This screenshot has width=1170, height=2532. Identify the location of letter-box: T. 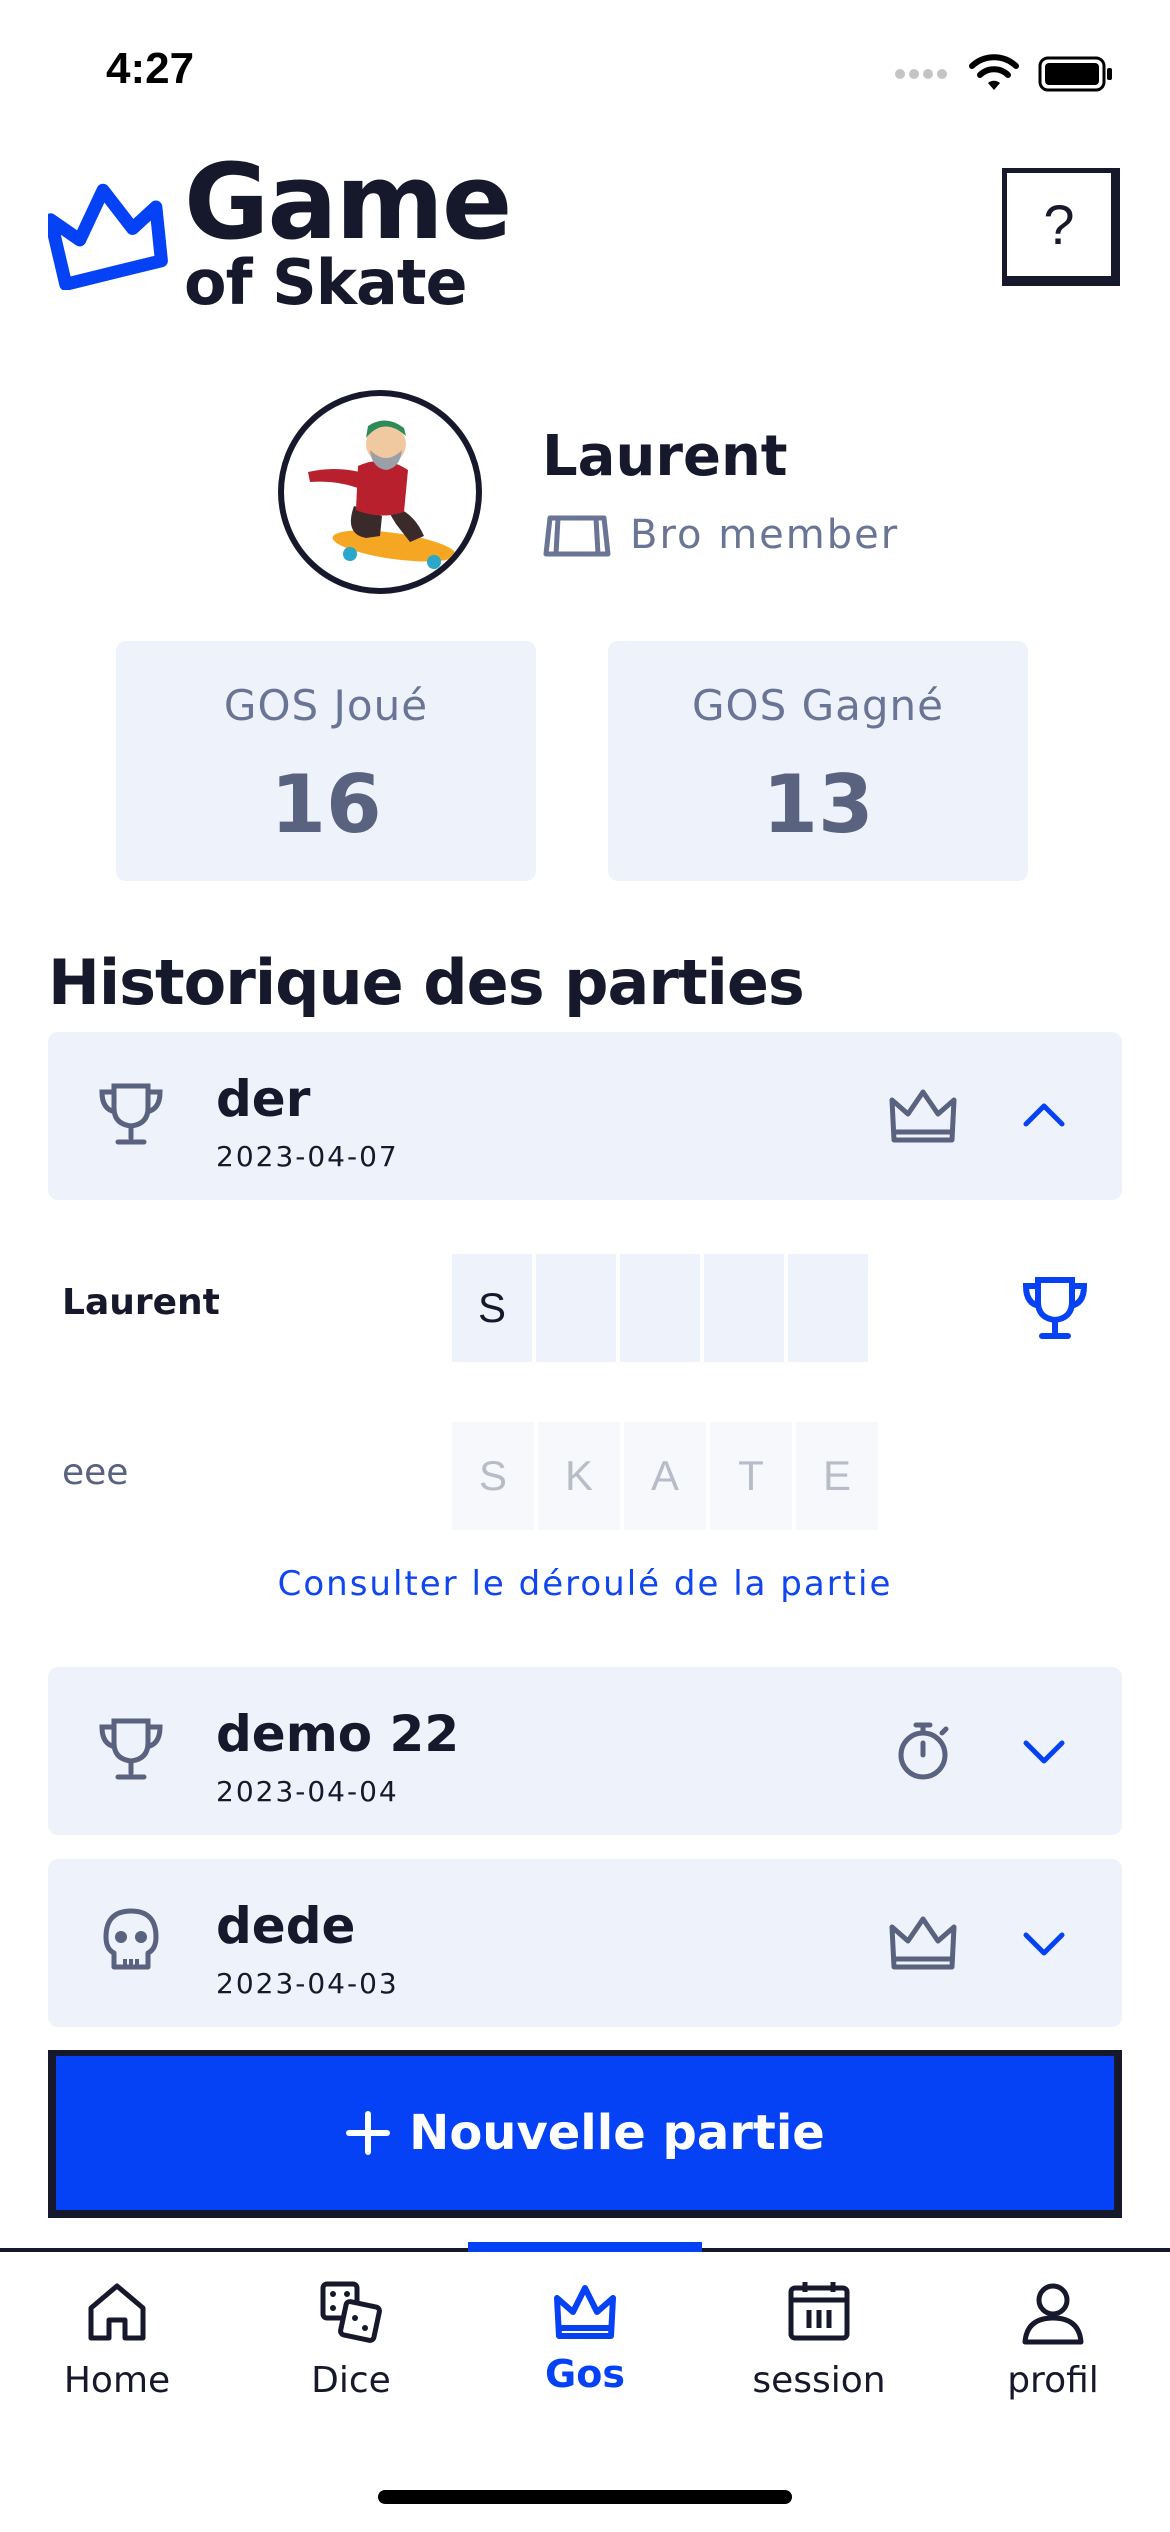
(751, 1476).